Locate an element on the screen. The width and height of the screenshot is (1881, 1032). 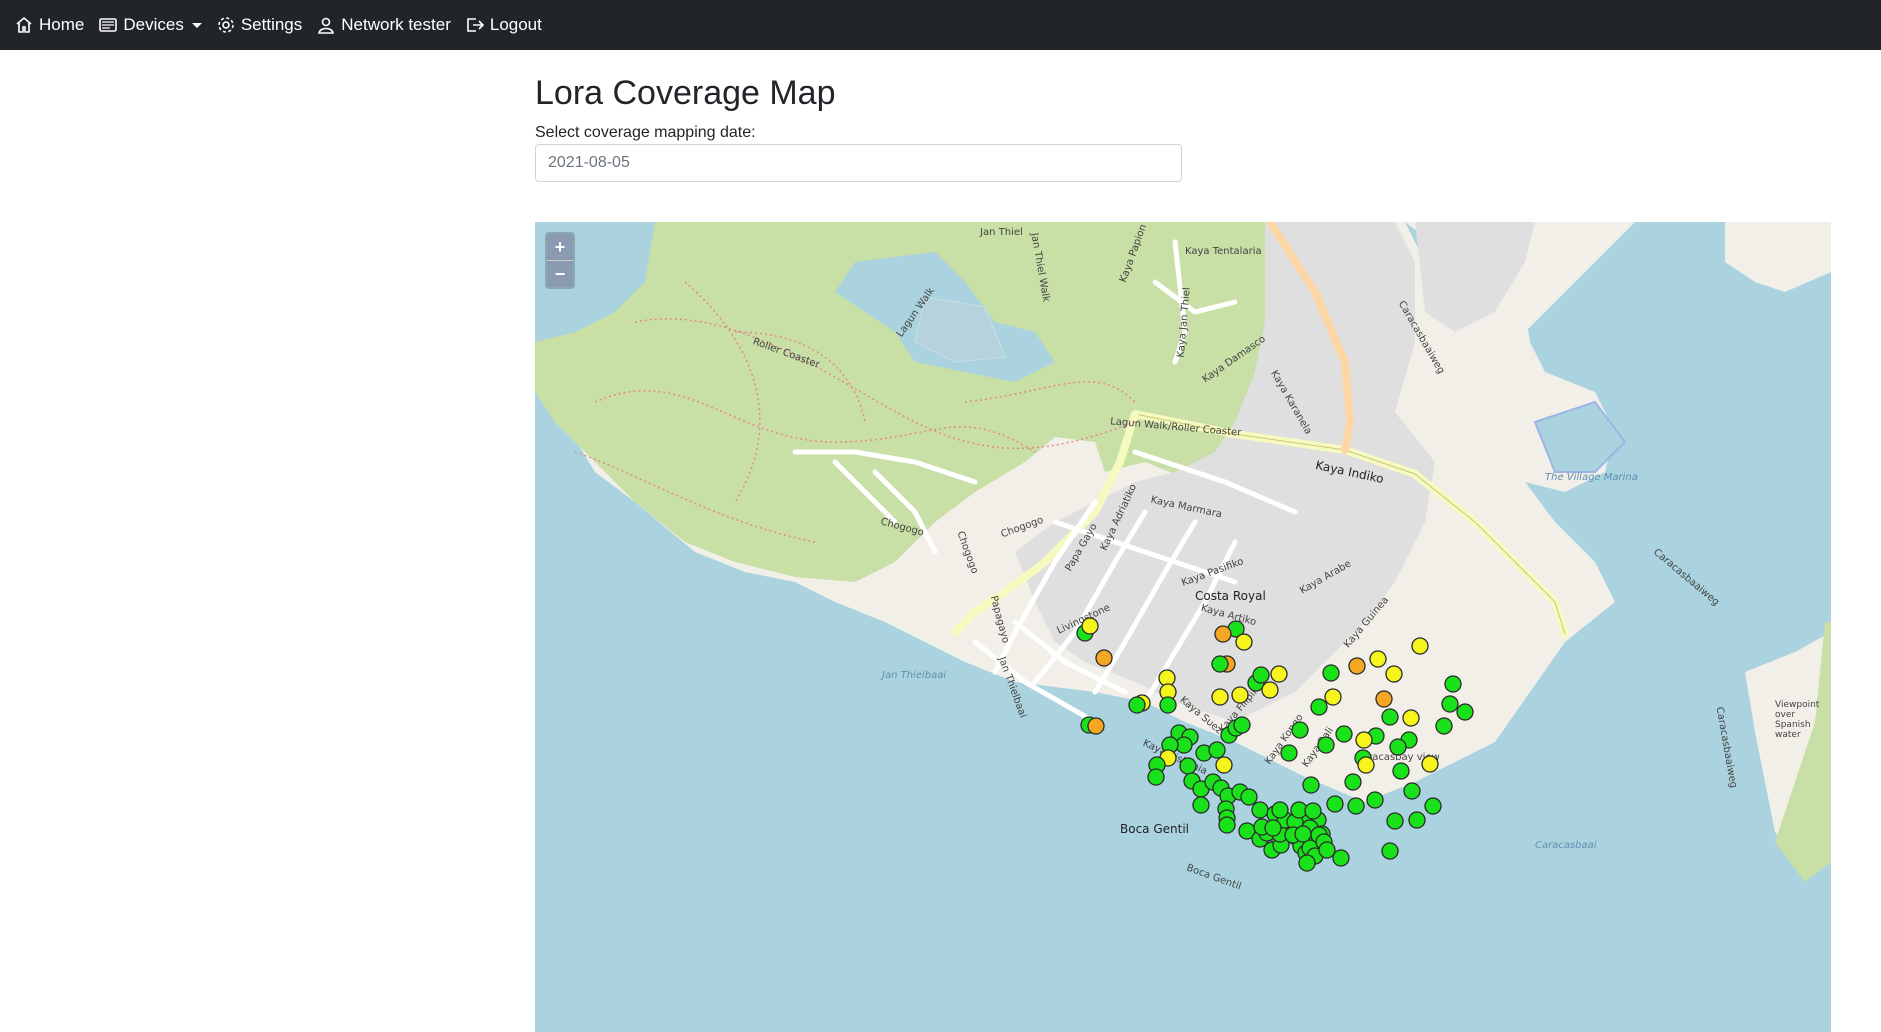
nav-network-tester-label: Network tester is located at coordinates (396, 24).